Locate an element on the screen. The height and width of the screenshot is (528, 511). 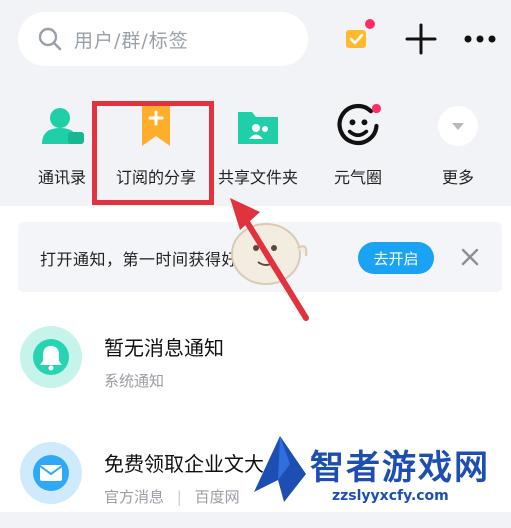
contacts-icon is located at coordinates (62, 126).